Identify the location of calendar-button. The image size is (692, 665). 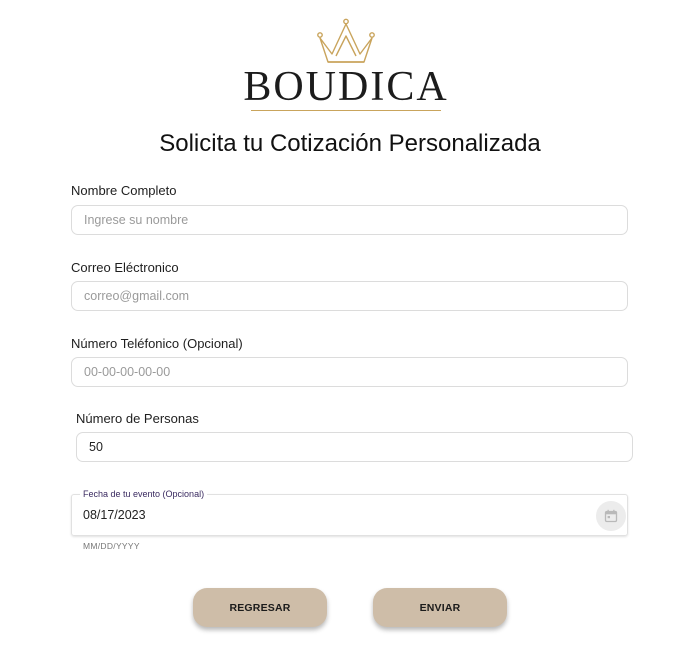
(611, 516).